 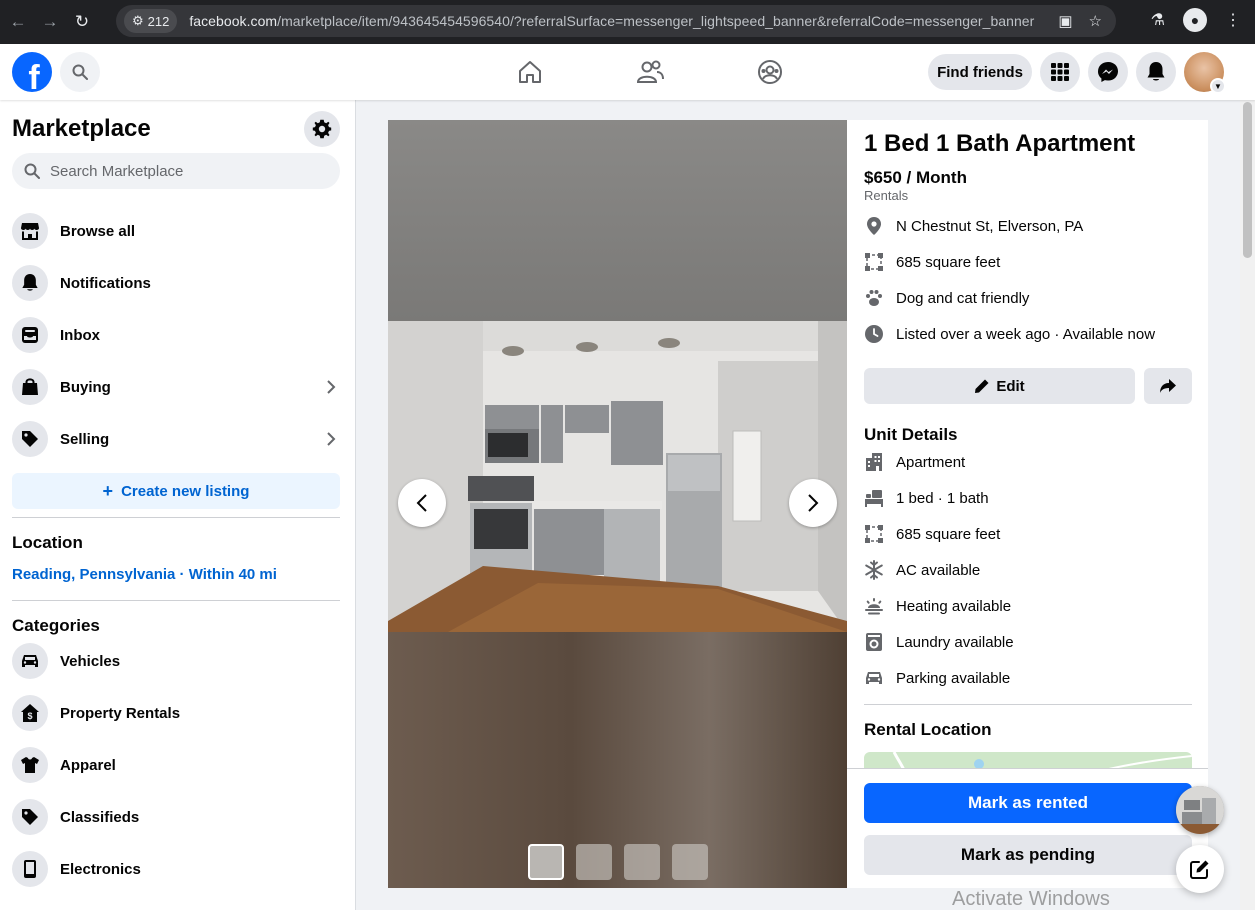 What do you see at coordinates (1158, 20) in the screenshot?
I see `labs-flask-icon: ⚗` at bounding box center [1158, 20].